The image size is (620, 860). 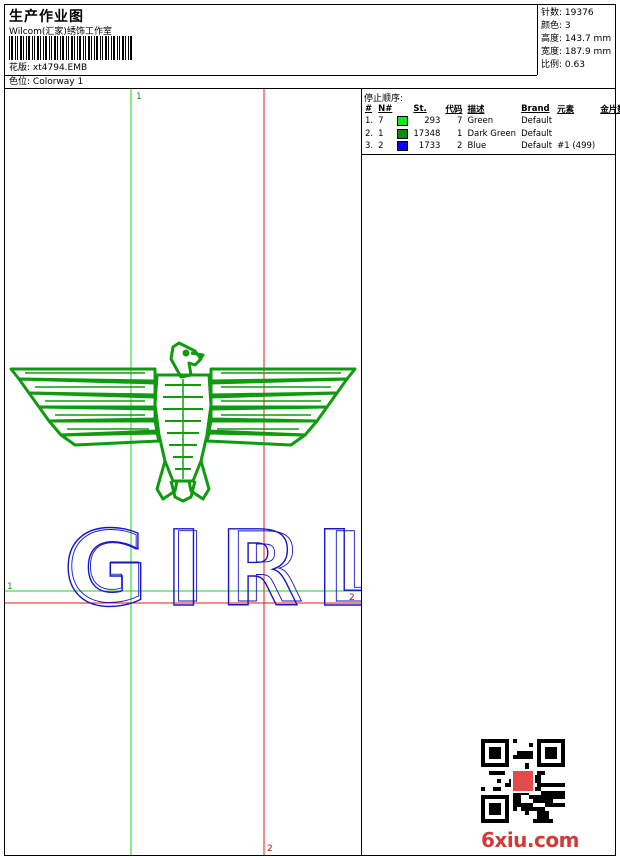 What do you see at coordinates (491, 109) in the screenshot?
I see `sequence-header-row: # N# St. 代码 描述 Brand 元素 金片数` at bounding box center [491, 109].